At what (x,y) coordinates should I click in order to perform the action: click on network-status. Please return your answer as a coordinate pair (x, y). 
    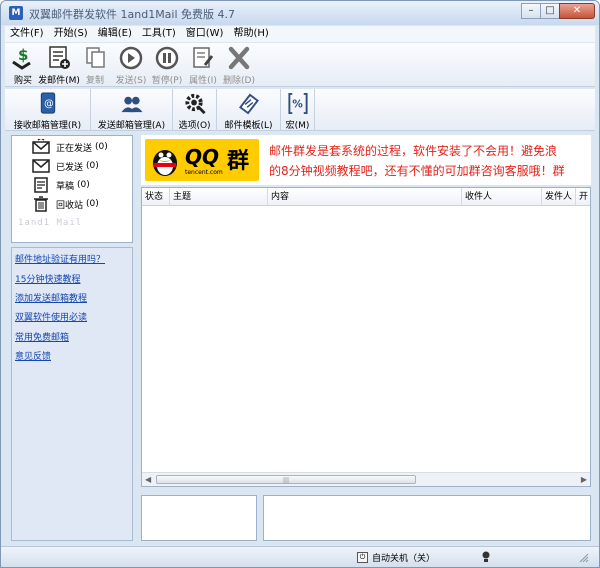
    Looking at the image, I should click on (486, 557).